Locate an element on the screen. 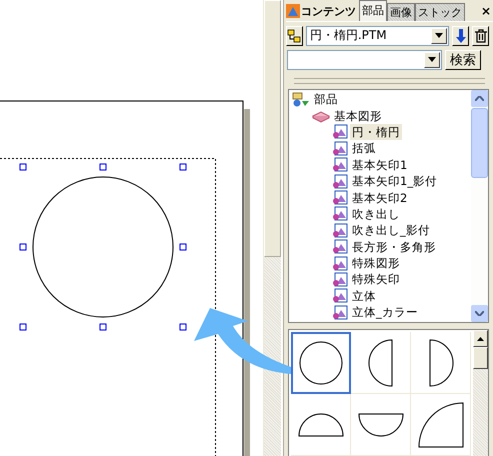 The height and width of the screenshot is (456, 493). tree-item: 基本矢印1_影付 is located at coordinates (395, 181).